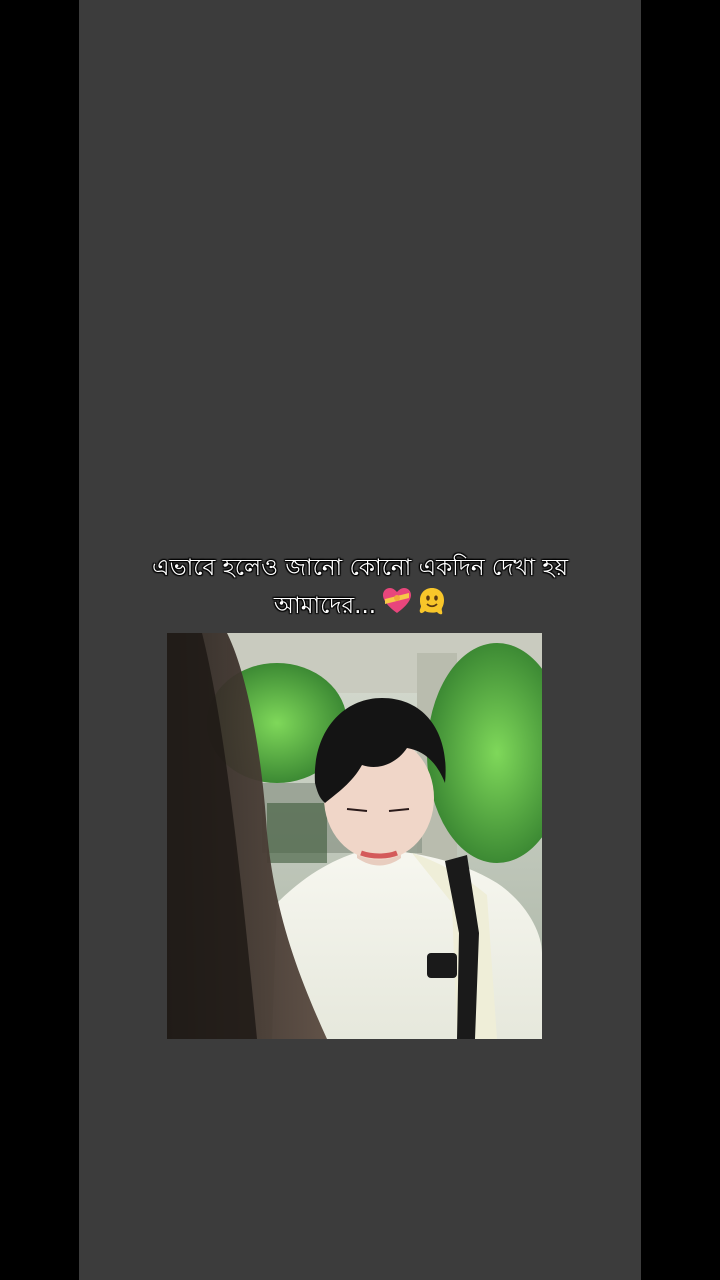  Describe the element at coordinates (432, 606) in the screenshot. I see `melting-face-icon` at that location.